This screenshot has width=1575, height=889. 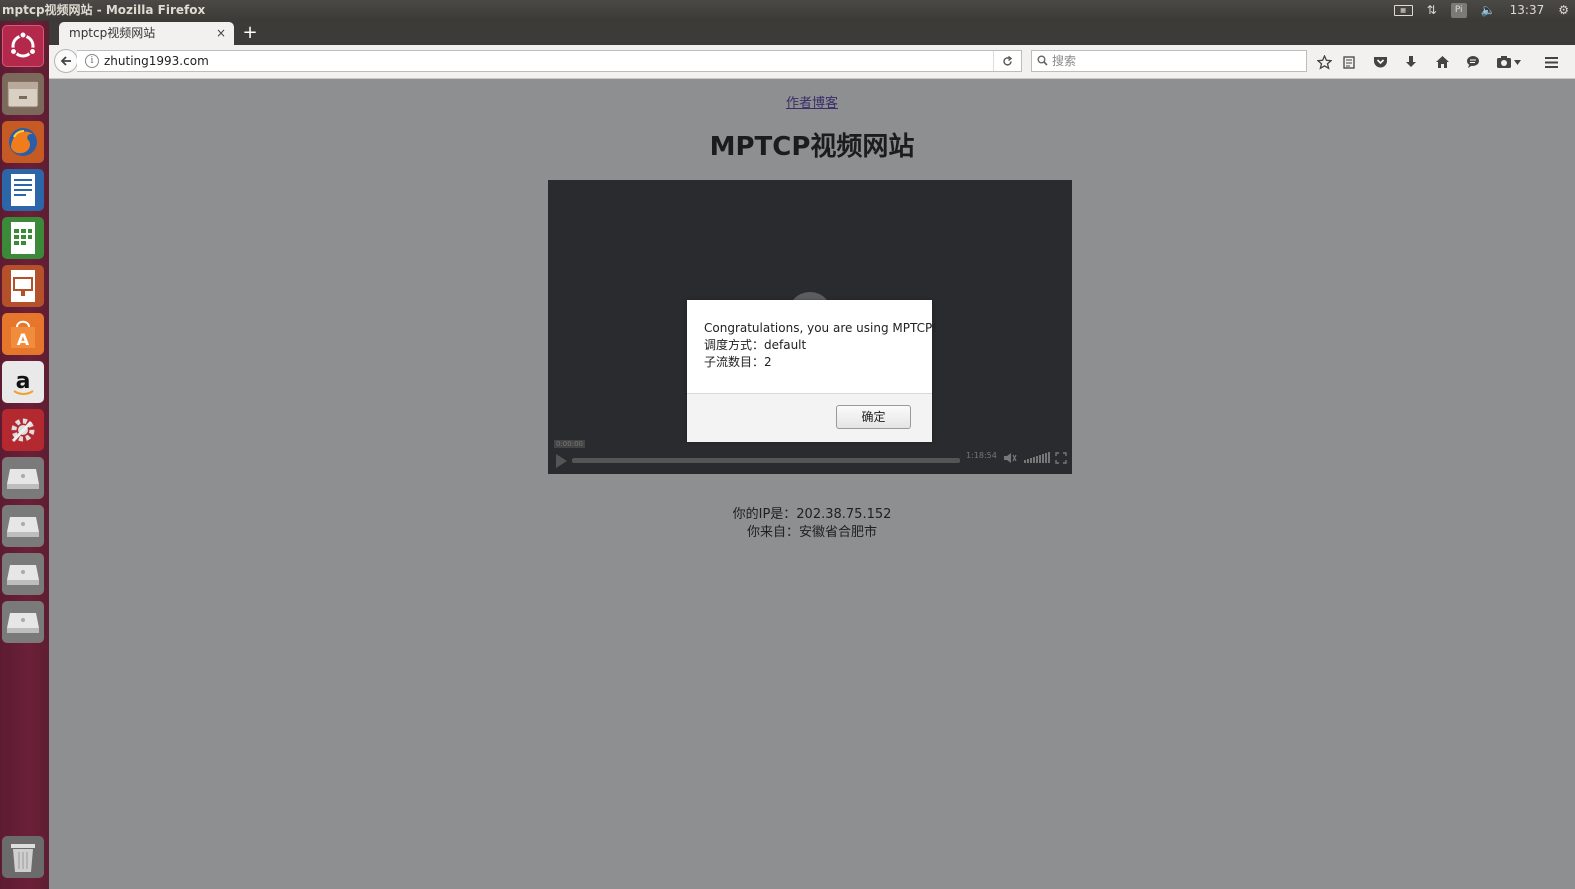 What do you see at coordinates (23, 430) in the screenshot?
I see `system-settings-icon` at bounding box center [23, 430].